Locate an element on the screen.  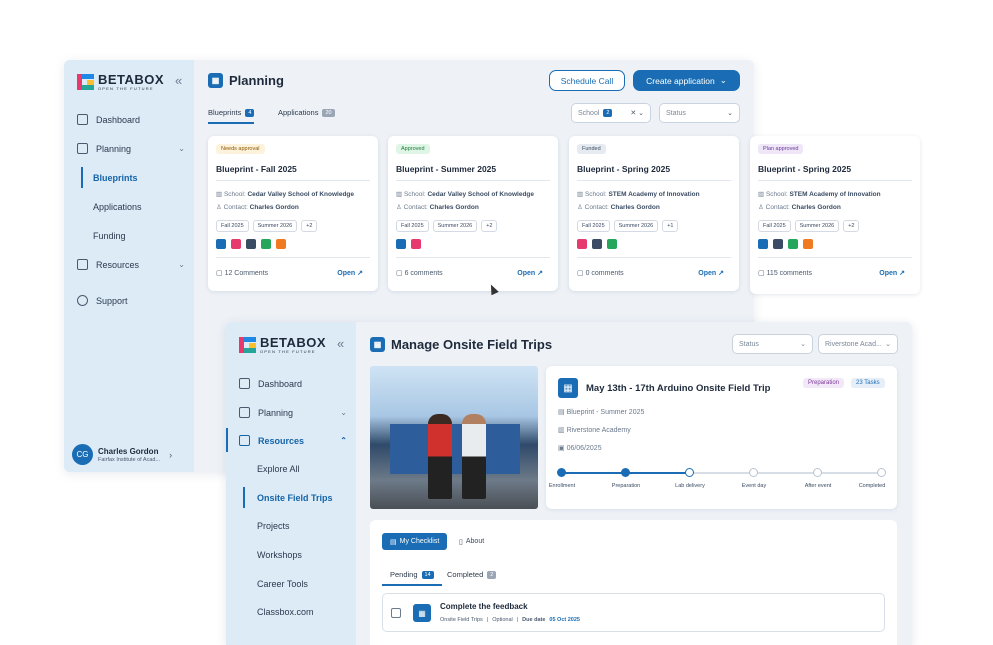
subnav-workshops: Workshops is located at coordinates (279, 555).